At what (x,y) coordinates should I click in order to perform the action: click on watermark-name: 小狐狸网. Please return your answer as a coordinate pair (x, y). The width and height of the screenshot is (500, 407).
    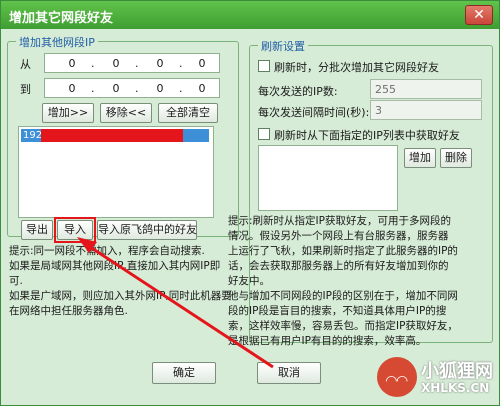
    Looking at the image, I should click on (457, 371).